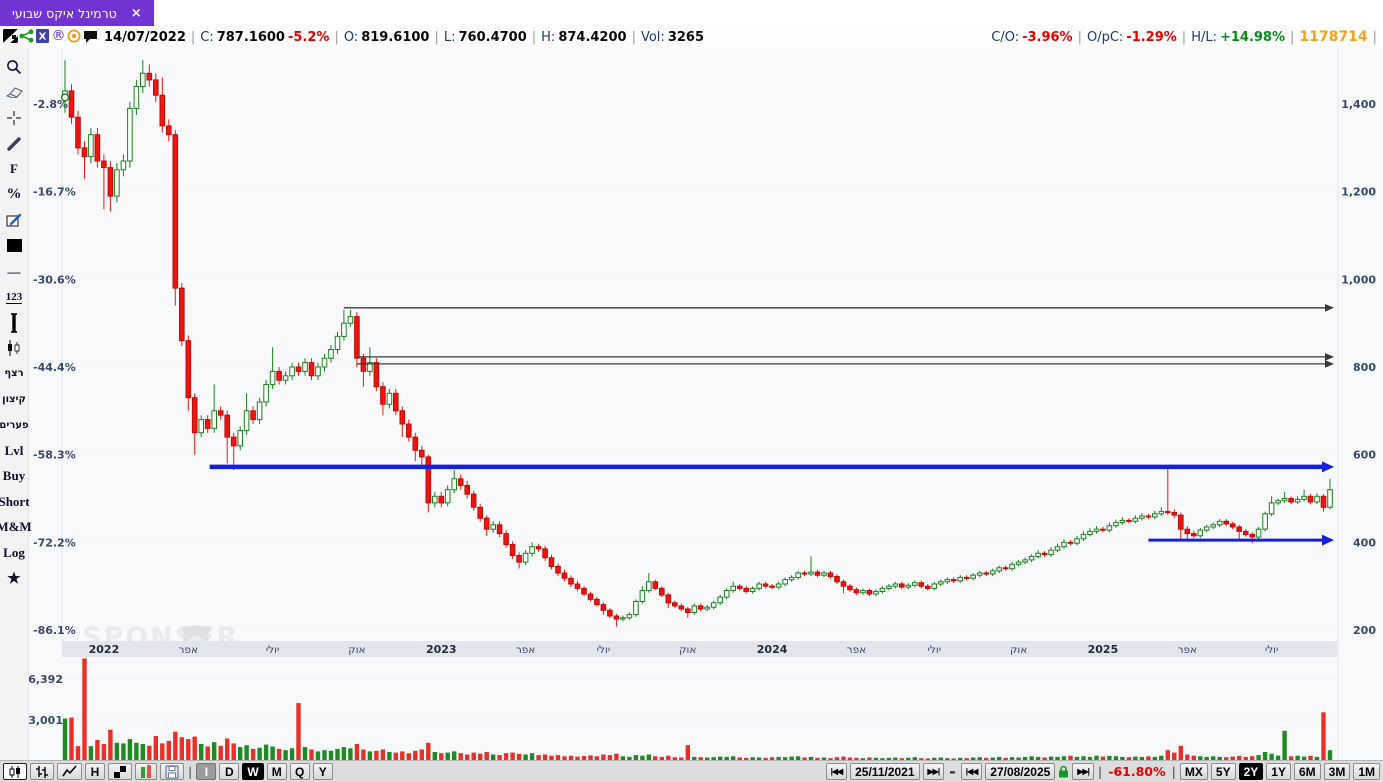 This screenshot has width=1383, height=782. I want to click on hl-value: +14.98%, so click(1252, 37).